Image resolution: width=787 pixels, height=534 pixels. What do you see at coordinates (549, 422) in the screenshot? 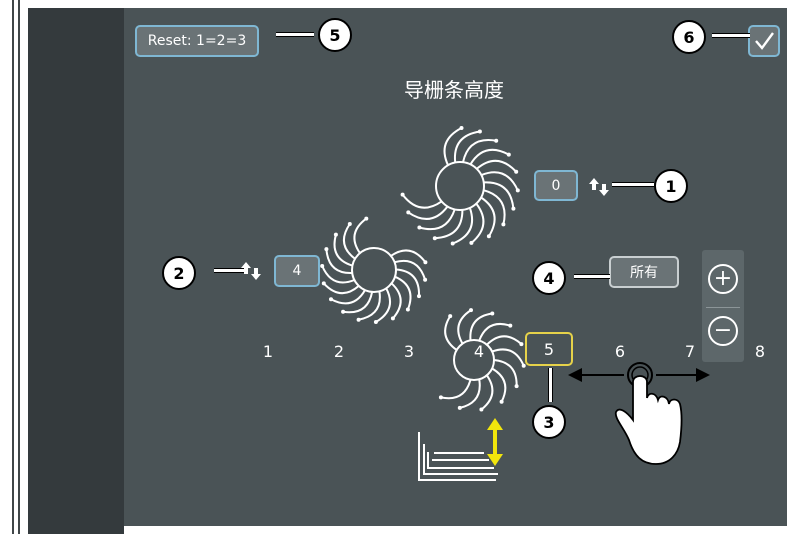
I see `callout-3: 3` at bounding box center [549, 422].